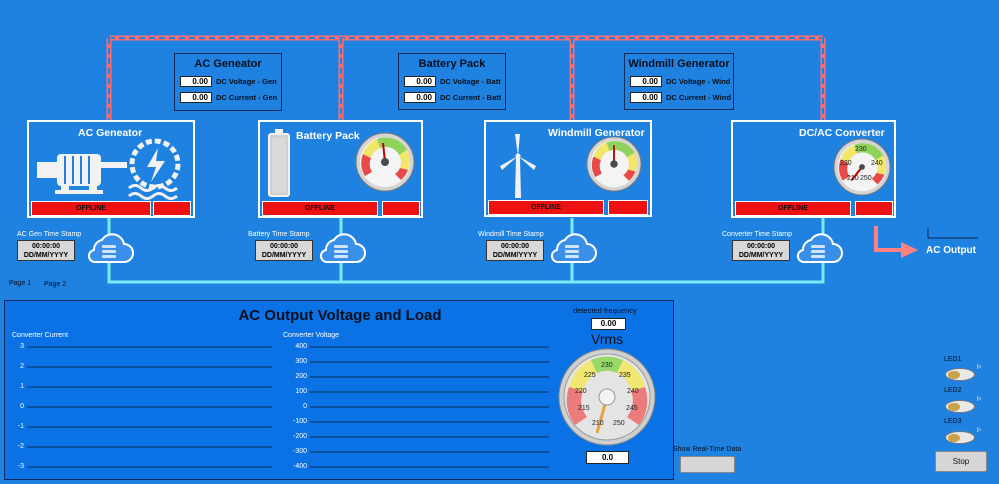  Describe the element at coordinates (698, 97) in the screenshot. I see `dc-current-wind-label: DC Current - Wind` at that location.